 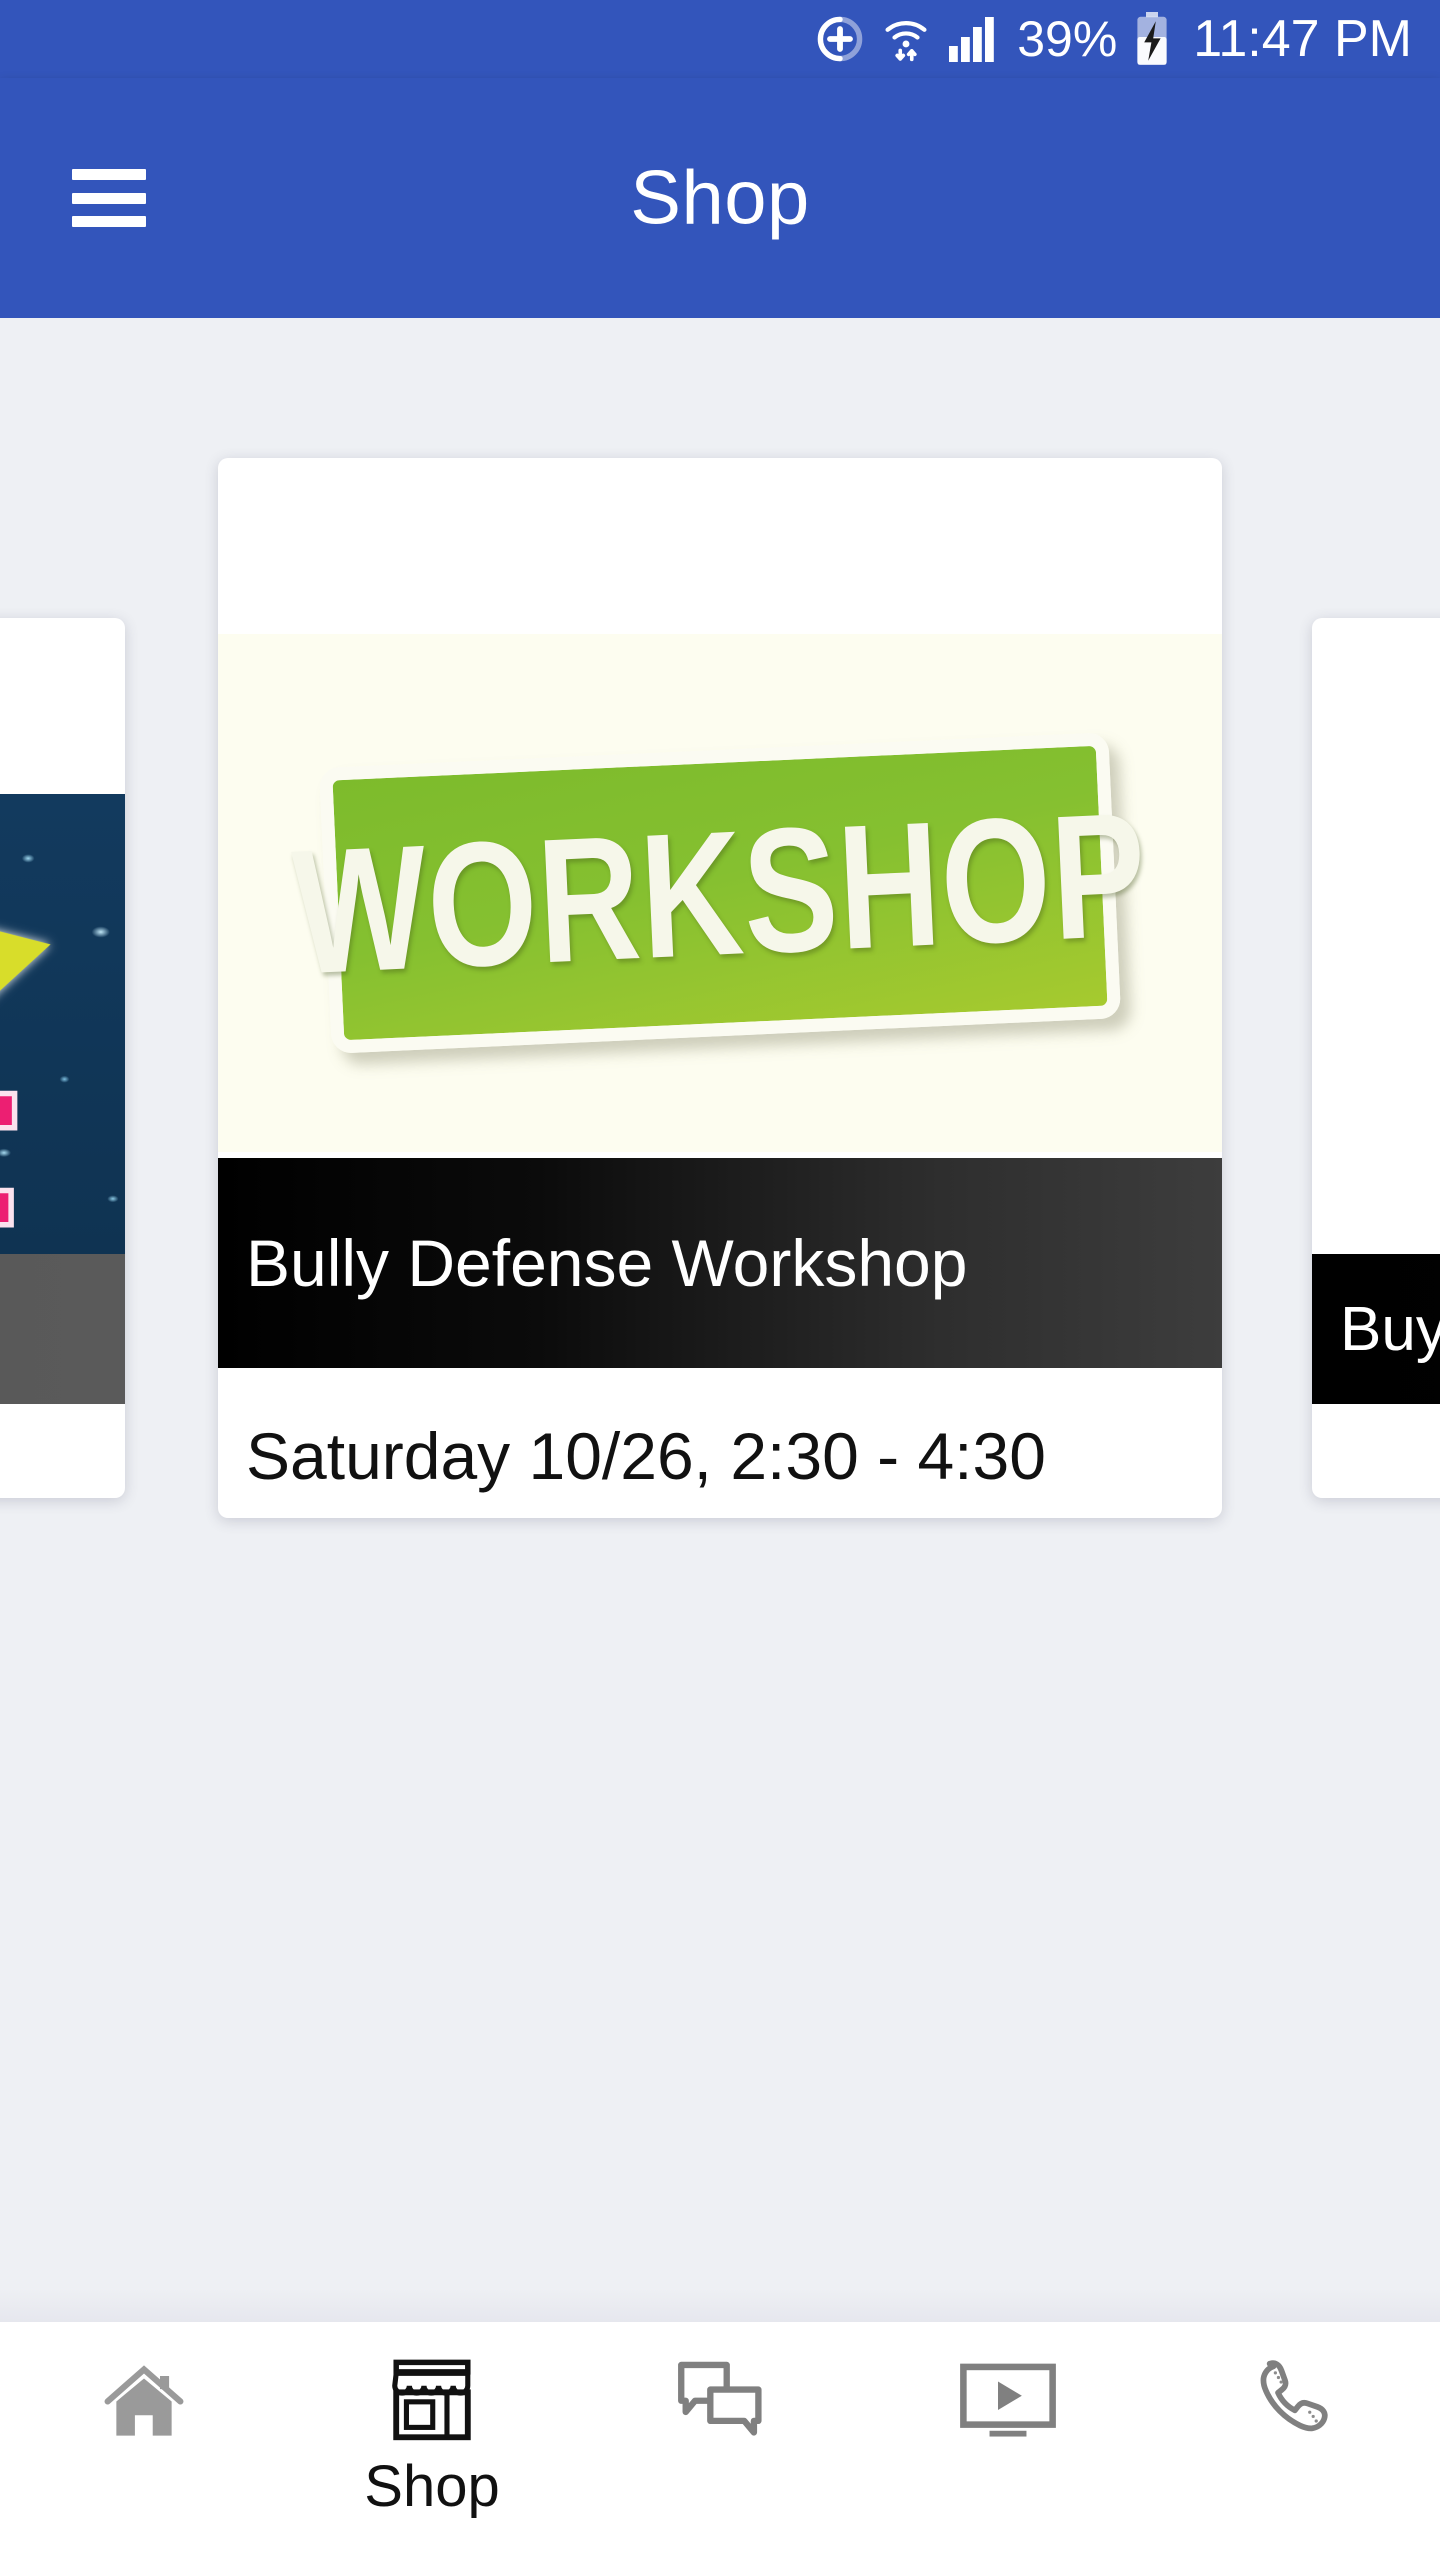 What do you see at coordinates (1296, 2400) in the screenshot?
I see `phone-icon` at bounding box center [1296, 2400].